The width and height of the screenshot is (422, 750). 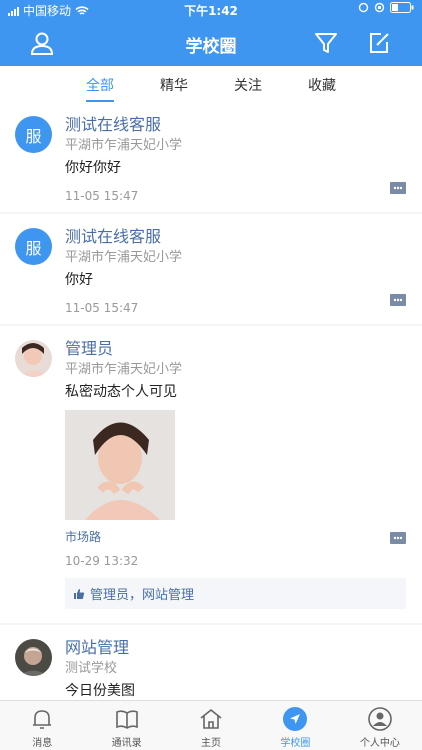 What do you see at coordinates (100, 84) in the screenshot?
I see `tab-all: 全部` at bounding box center [100, 84].